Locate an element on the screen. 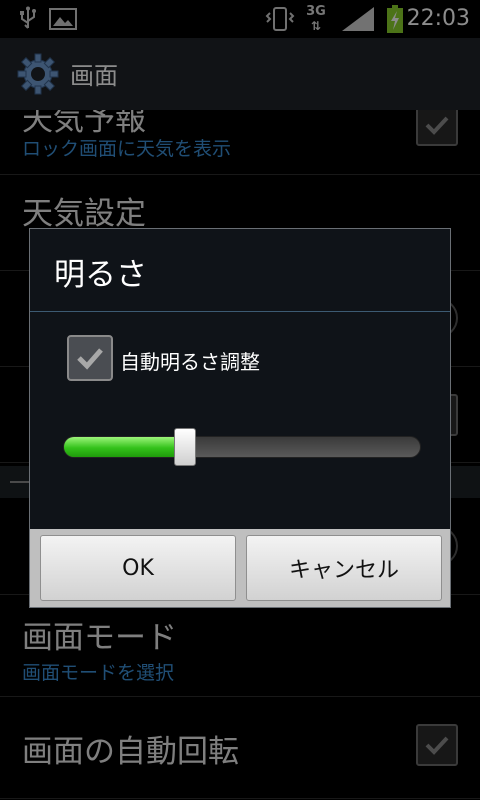 The image size is (480, 800). dialog-title: 明るさ is located at coordinates (100, 275).